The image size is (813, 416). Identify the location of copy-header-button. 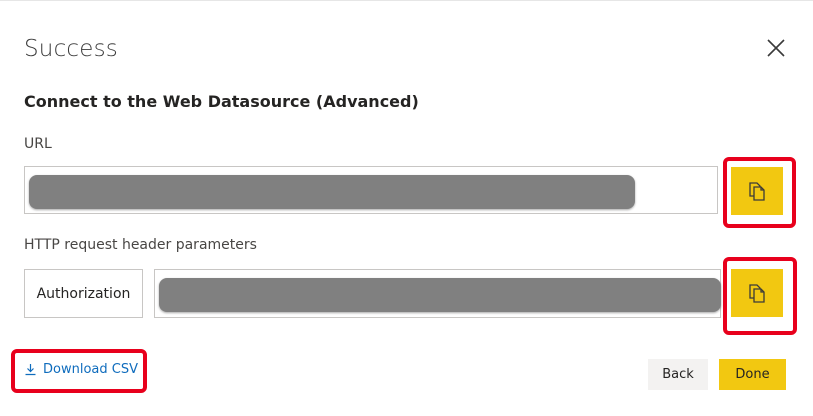
(757, 293).